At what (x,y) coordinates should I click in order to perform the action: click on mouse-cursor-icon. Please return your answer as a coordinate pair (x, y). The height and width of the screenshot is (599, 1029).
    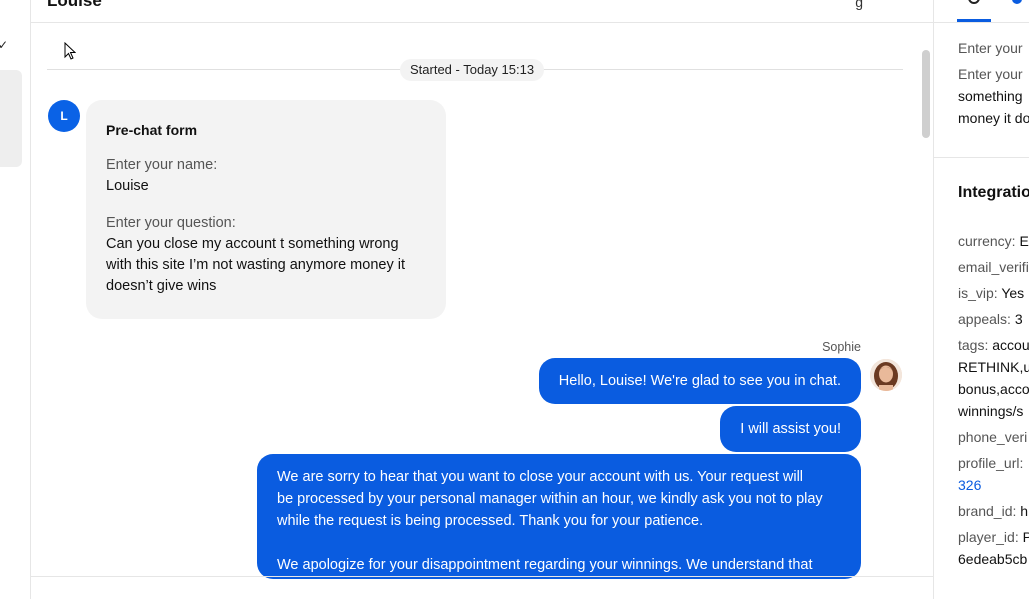
    Looking at the image, I should click on (70, 51).